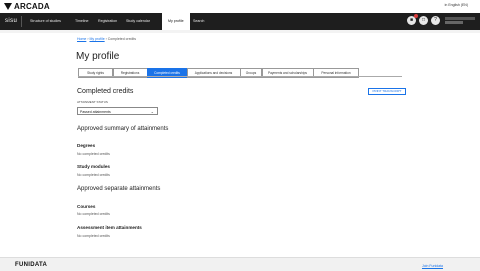 Image resolution: width=480 pixels, height=271 pixels. I want to click on notifications-bell-icon: ■, so click(412, 19).